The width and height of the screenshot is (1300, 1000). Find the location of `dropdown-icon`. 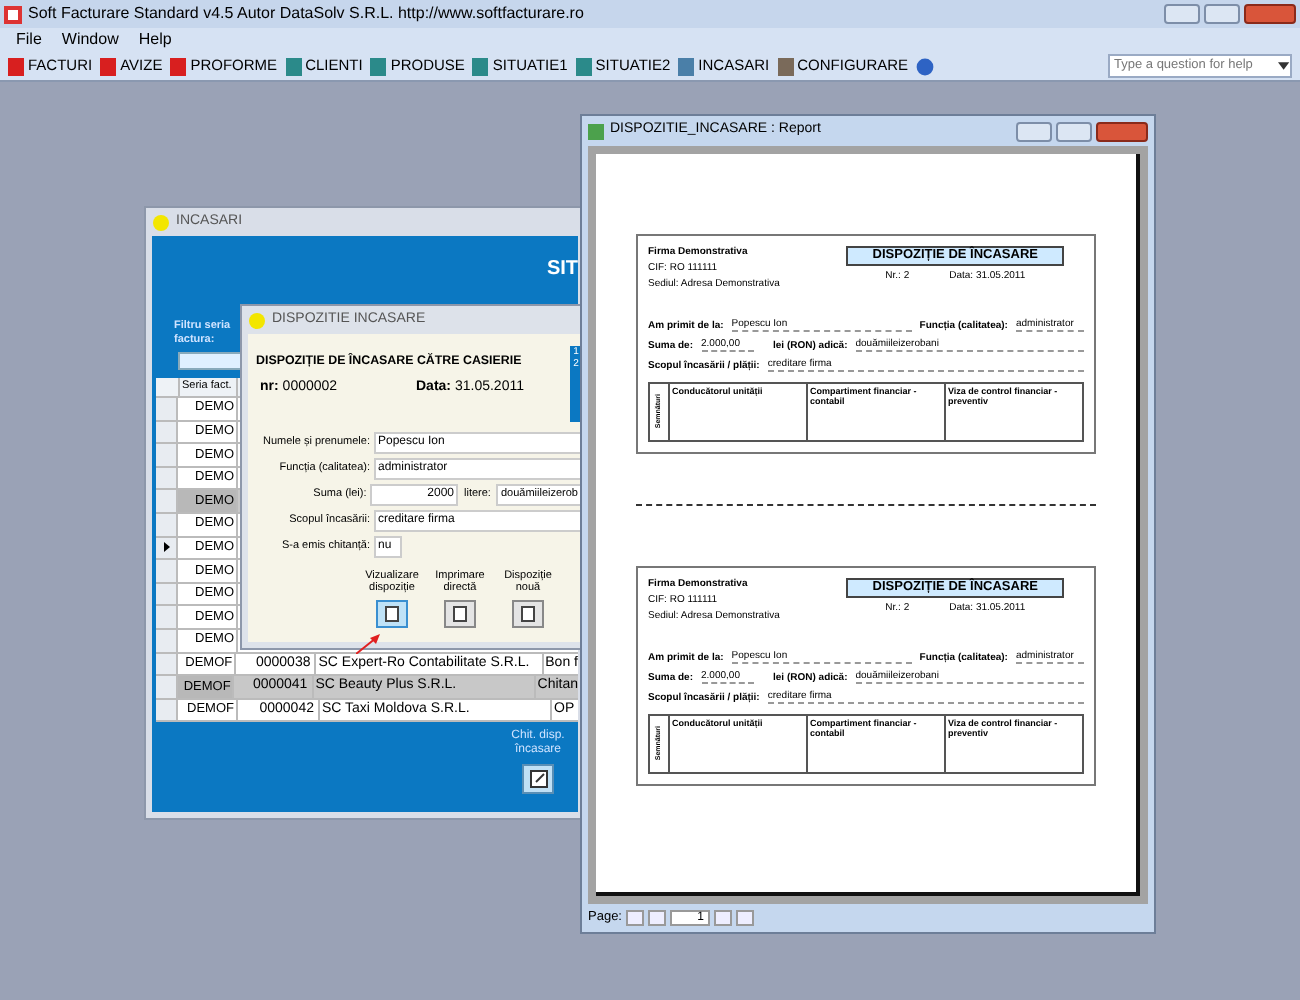

dropdown-icon is located at coordinates (1284, 66).